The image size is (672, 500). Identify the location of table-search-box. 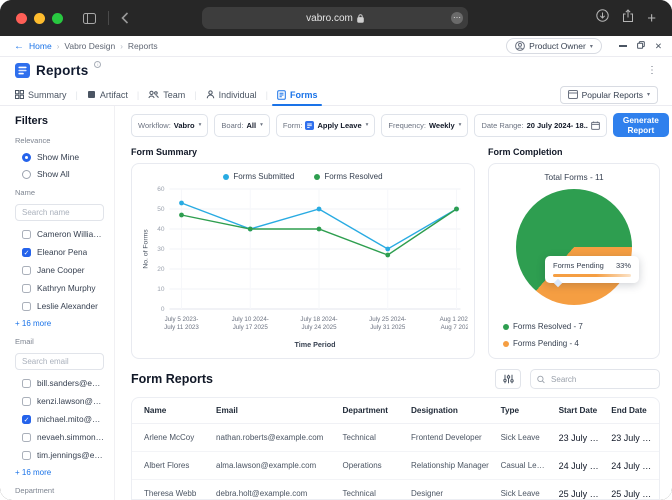
(595, 379).